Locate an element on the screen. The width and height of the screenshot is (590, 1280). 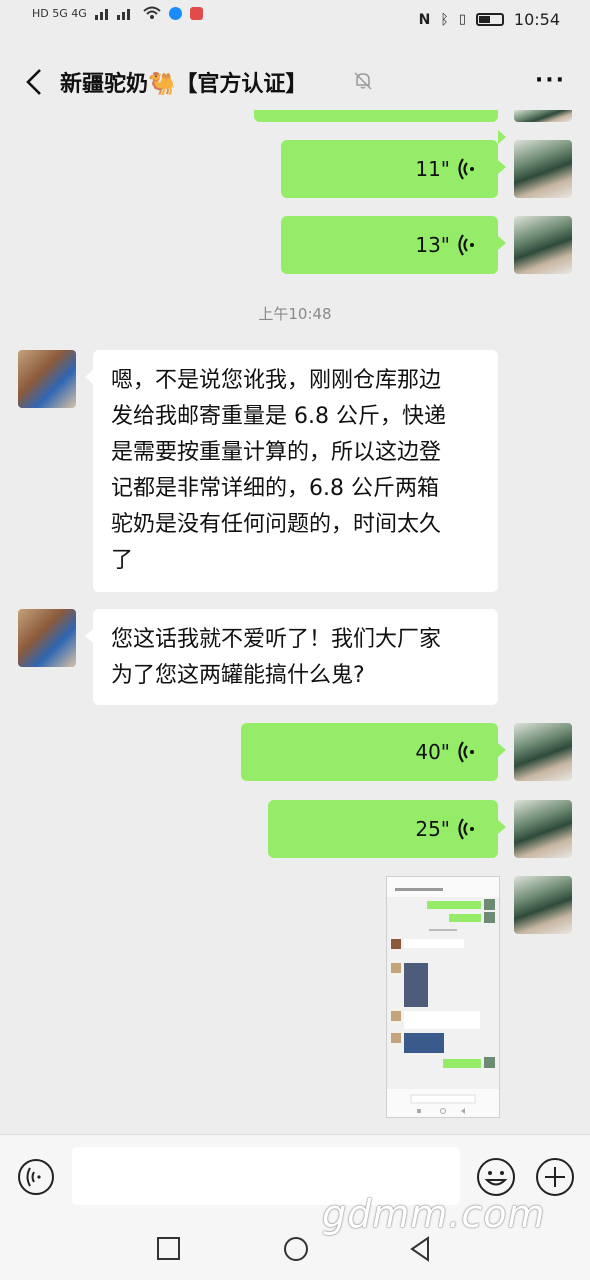
voice-duration: 40" is located at coordinates (432, 752).